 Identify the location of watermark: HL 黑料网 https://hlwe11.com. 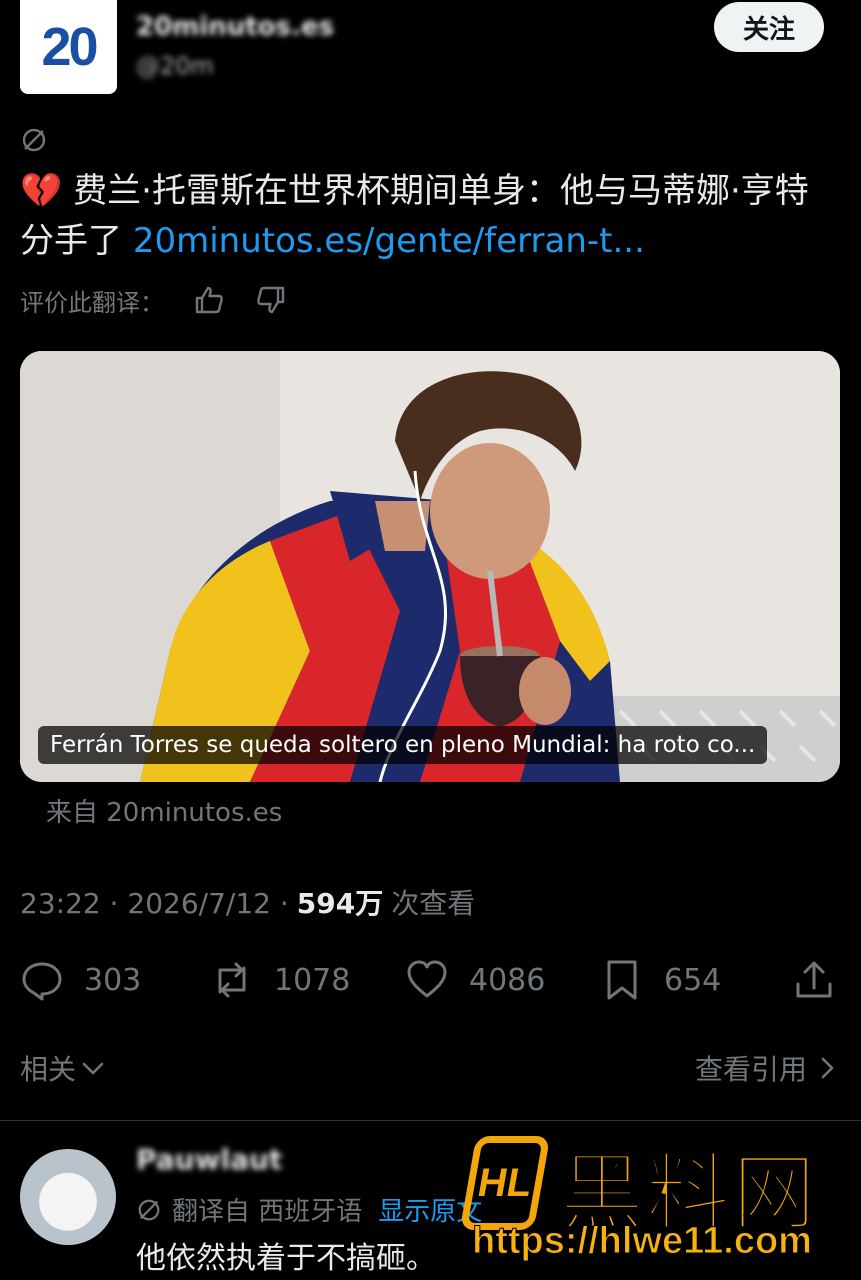
(660, 1204).